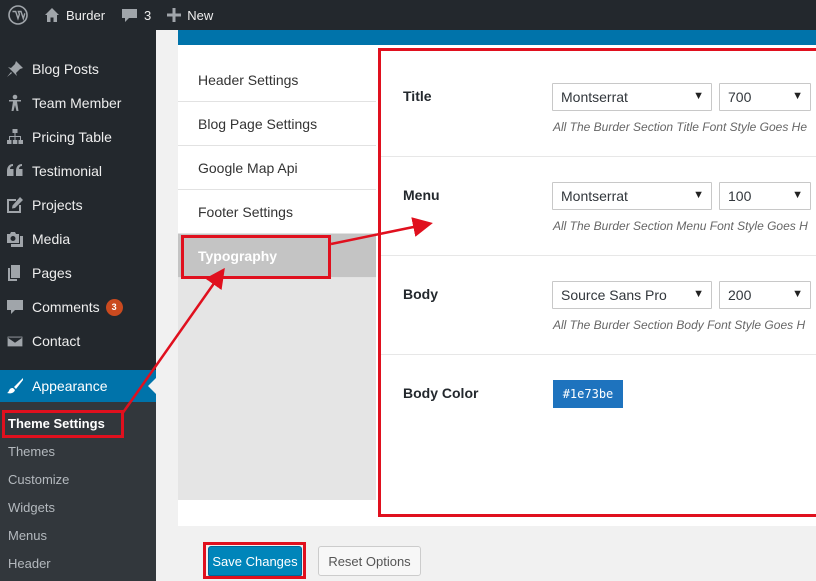  What do you see at coordinates (598, 430) in the screenshot?
I see `body-color-row: Body Color` at bounding box center [598, 430].